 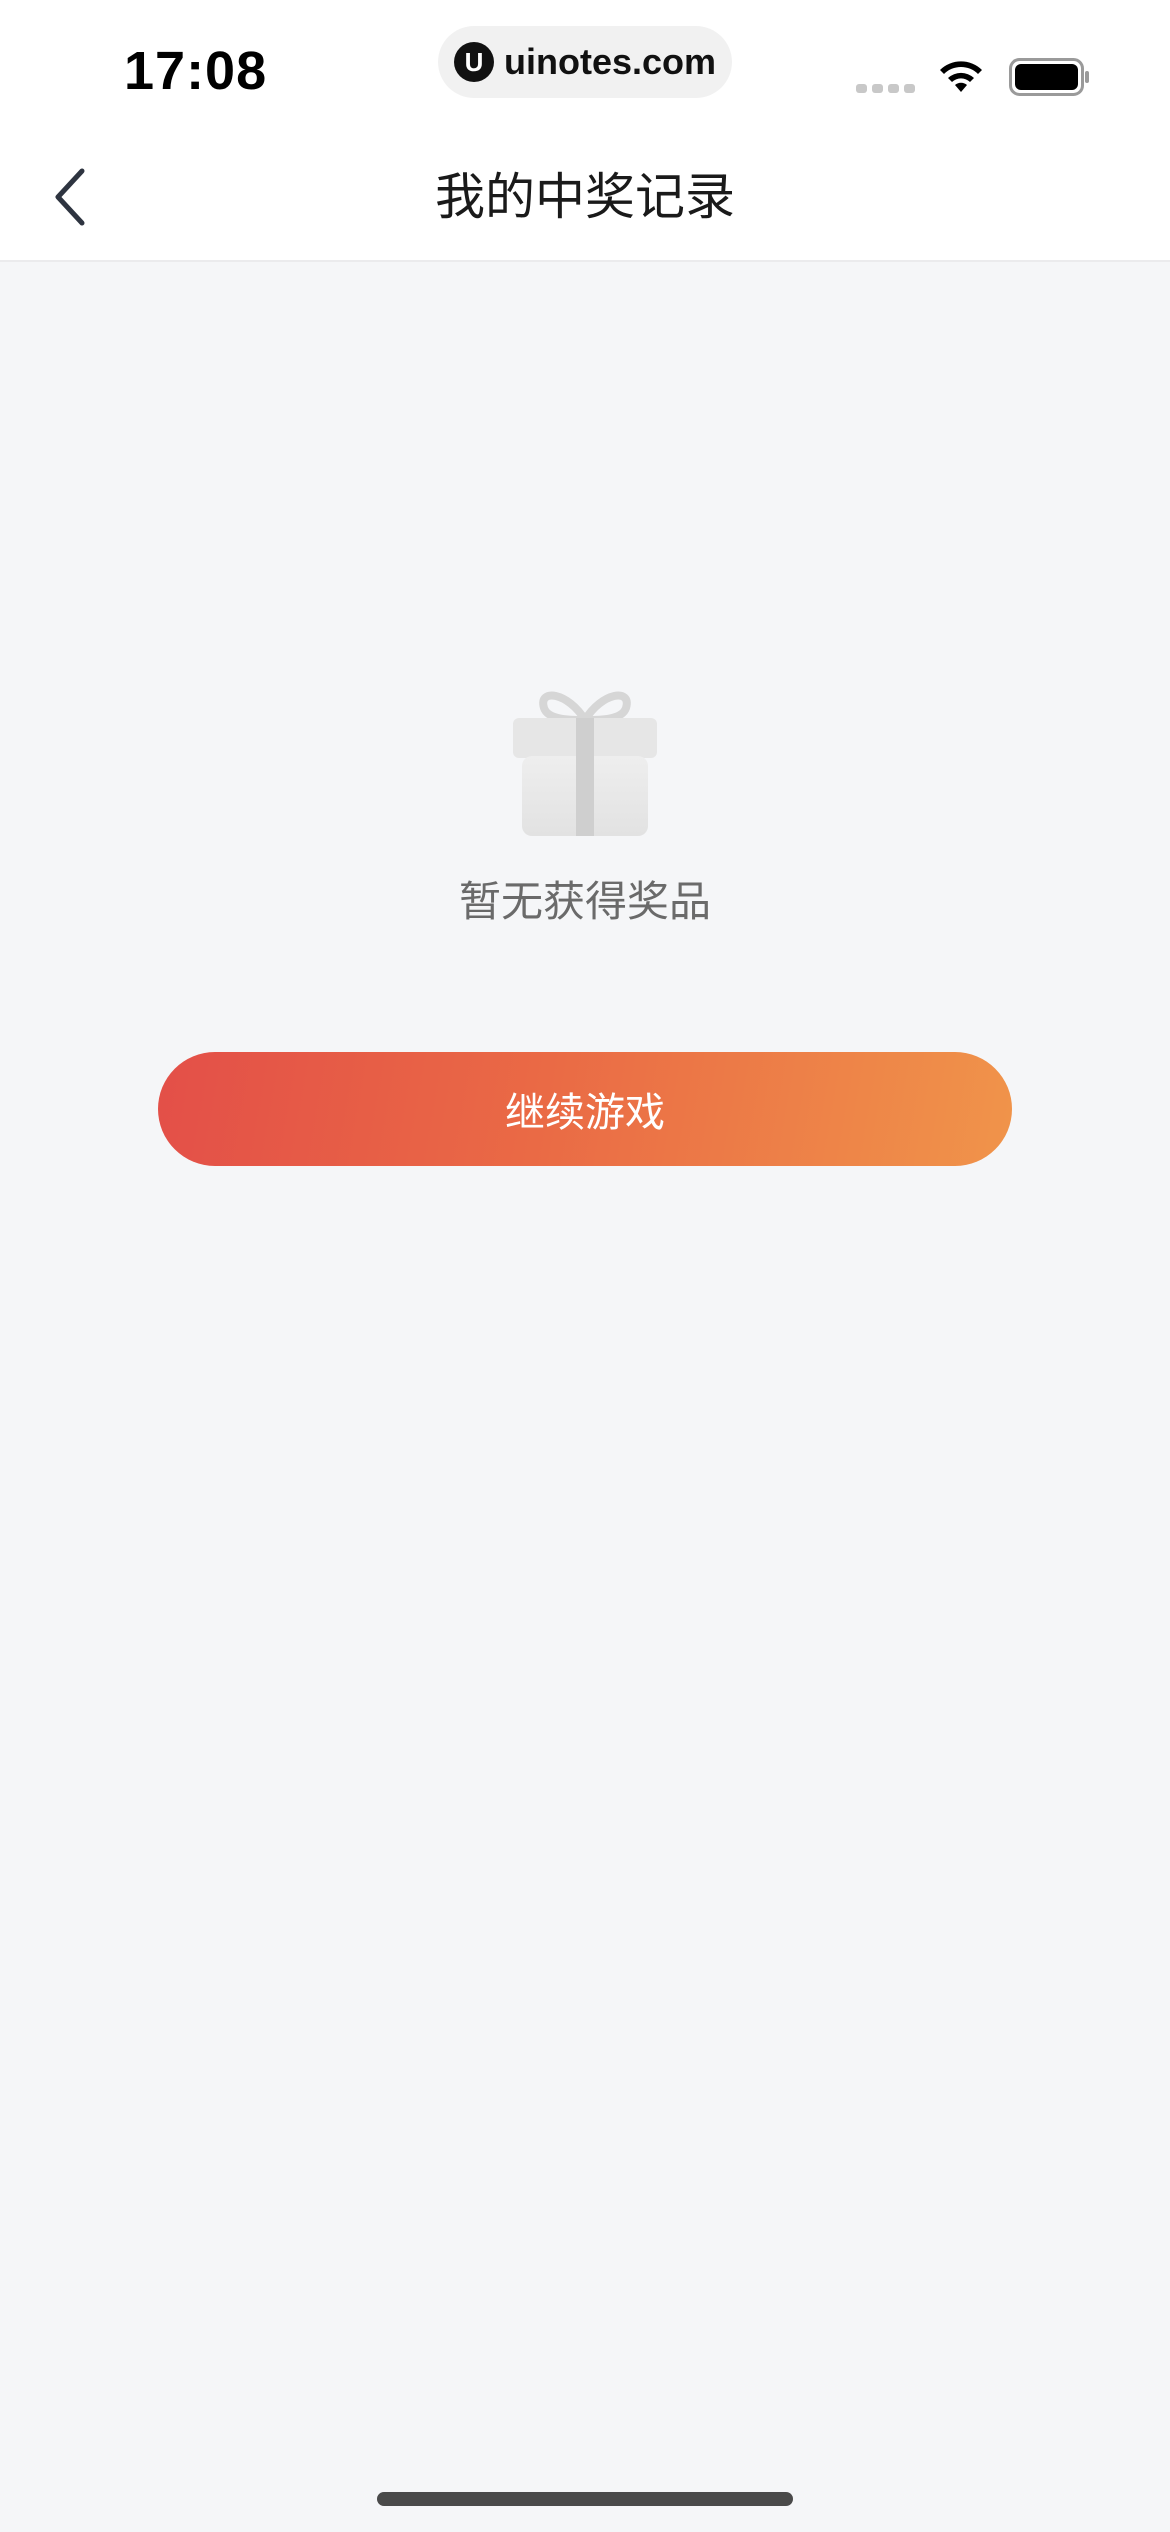 What do you see at coordinates (196, 71) in the screenshot?
I see `status-time: 17:08` at bounding box center [196, 71].